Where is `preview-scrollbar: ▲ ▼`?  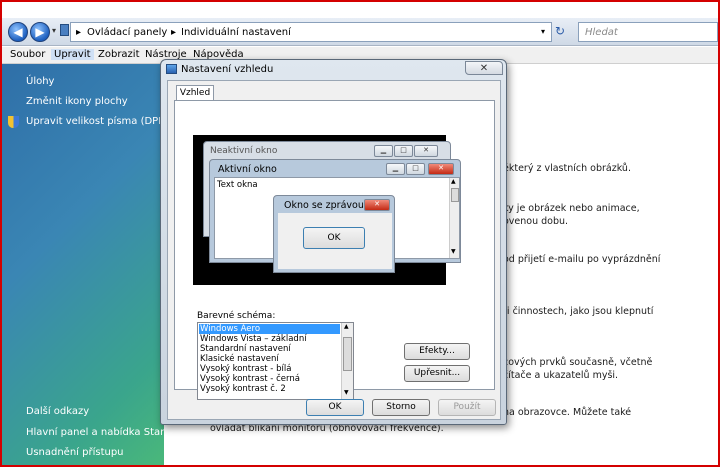
preview-scrollbar: ▲ ▼ is located at coordinates (454, 218).